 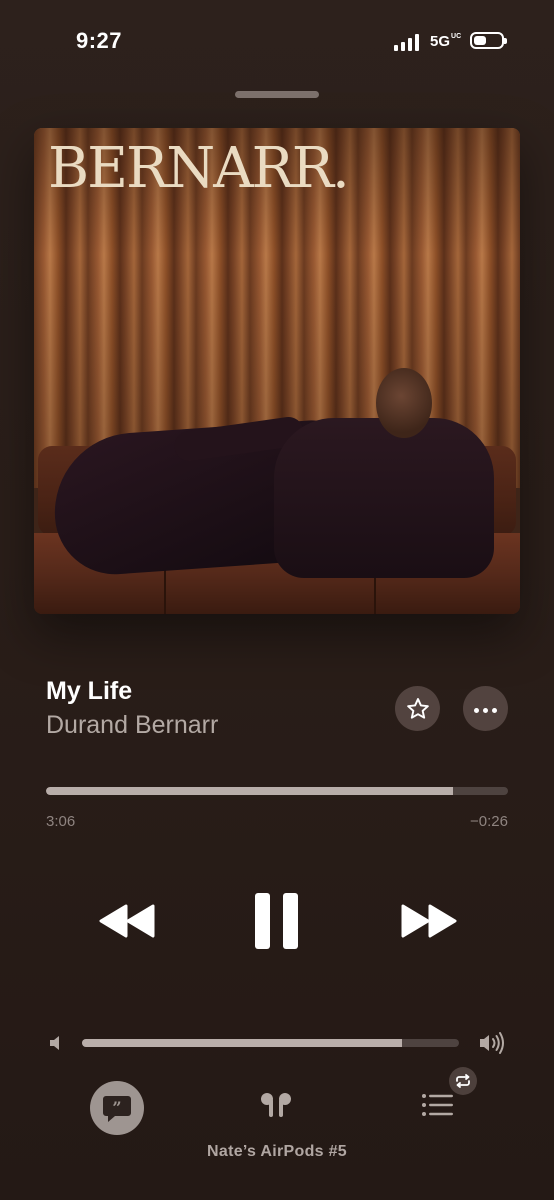 I want to click on quote-bubble-icon: ”, so click(x=117, y=1109).